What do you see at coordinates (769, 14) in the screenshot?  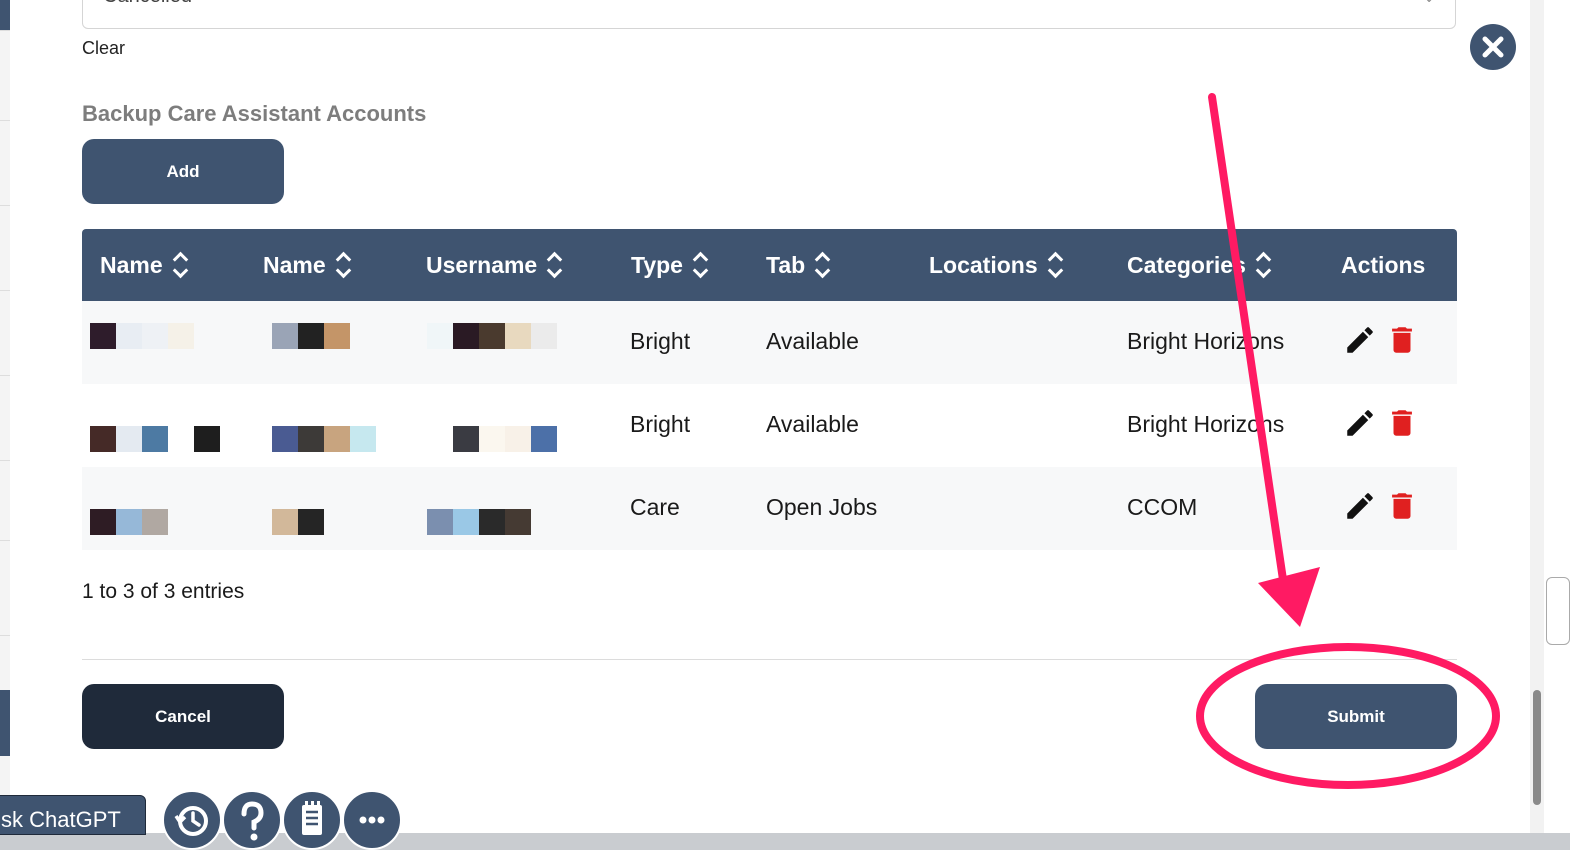 I see `status-select: Cancelled ⌄` at bounding box center [769, 14].